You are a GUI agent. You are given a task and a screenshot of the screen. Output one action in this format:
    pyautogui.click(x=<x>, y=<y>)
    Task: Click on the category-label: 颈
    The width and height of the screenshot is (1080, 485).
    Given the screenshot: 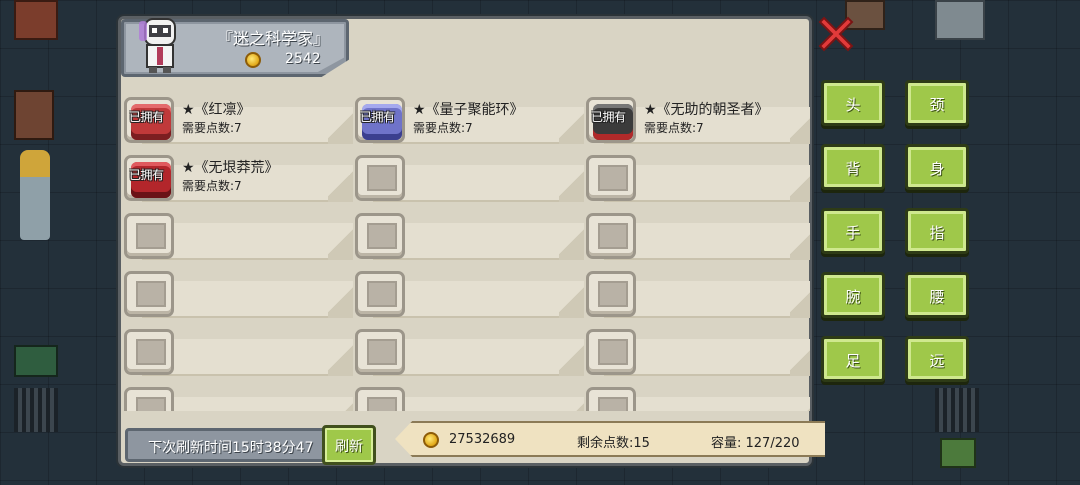 What is the action you would take?
    pyautogui.click(x=937, y=105)
    